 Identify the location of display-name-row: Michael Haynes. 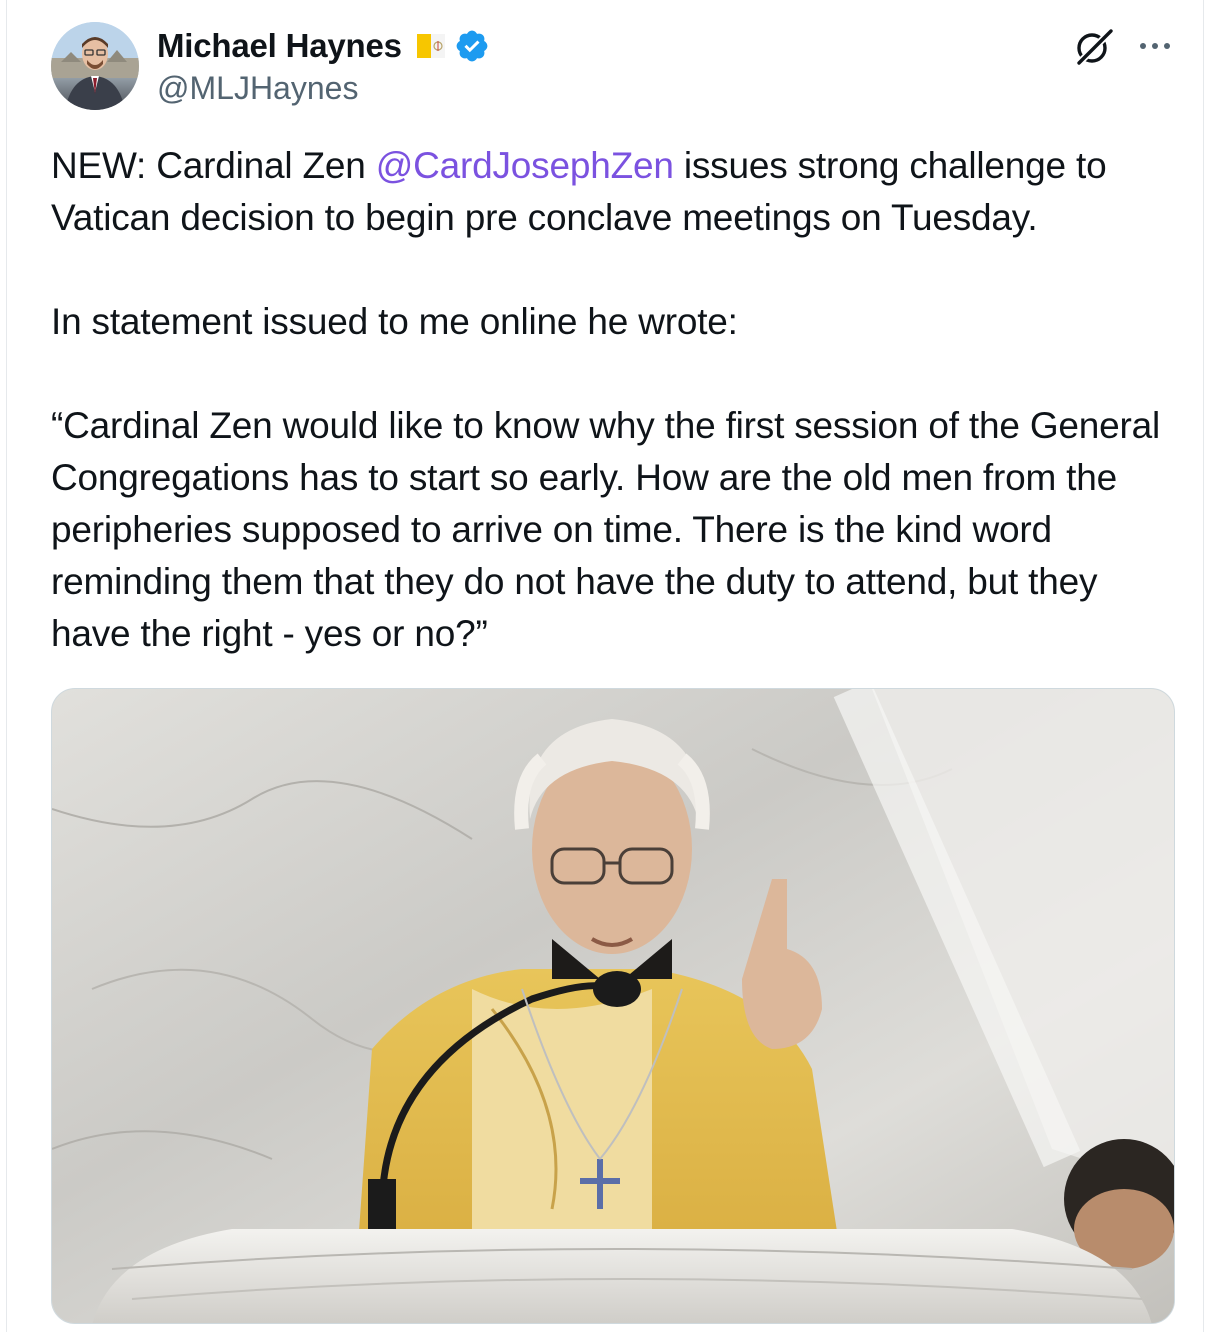
(323, 46).